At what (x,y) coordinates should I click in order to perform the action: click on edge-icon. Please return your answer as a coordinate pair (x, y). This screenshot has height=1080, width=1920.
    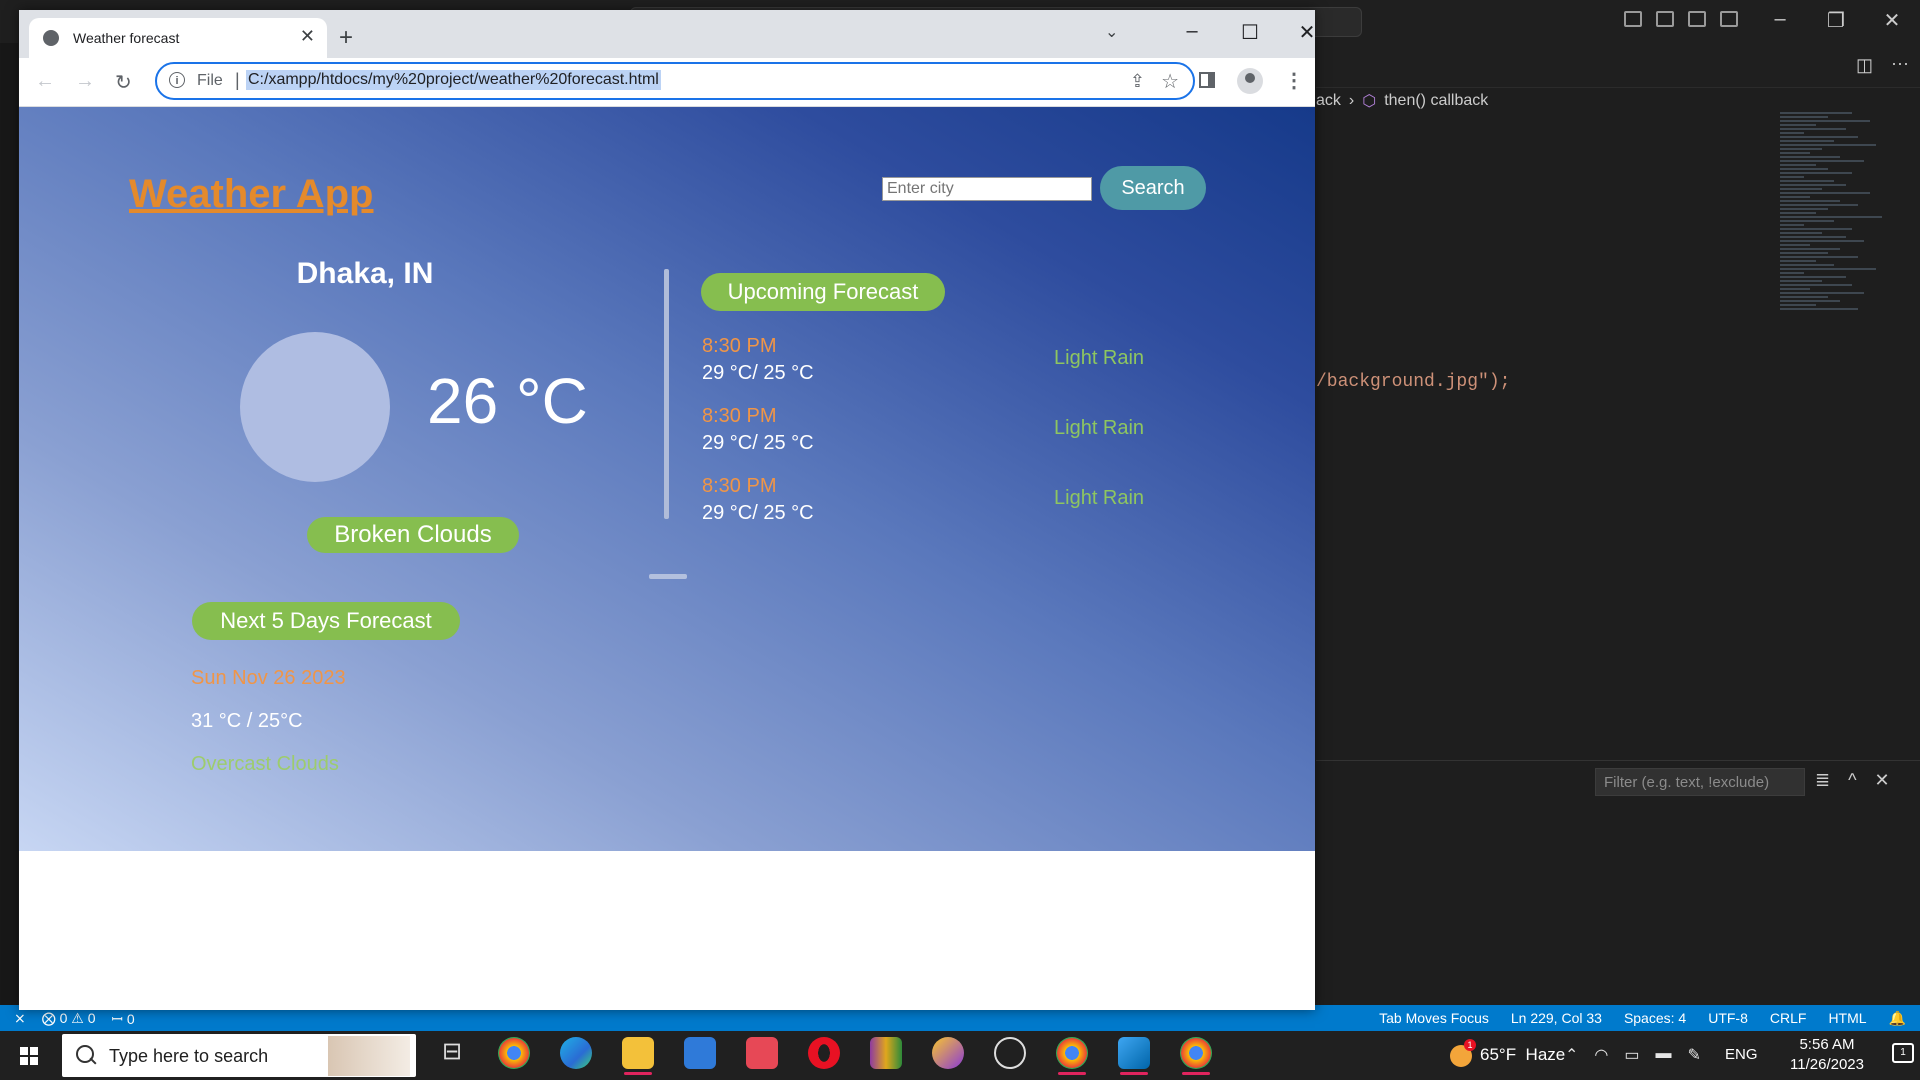
    Looking at the image, I should click on (576, 1053).